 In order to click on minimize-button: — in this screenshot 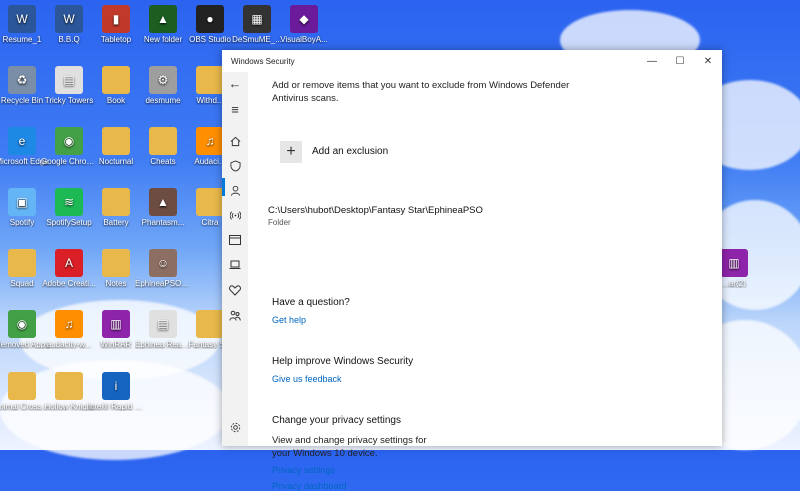, I will do `click(652, 61)`.